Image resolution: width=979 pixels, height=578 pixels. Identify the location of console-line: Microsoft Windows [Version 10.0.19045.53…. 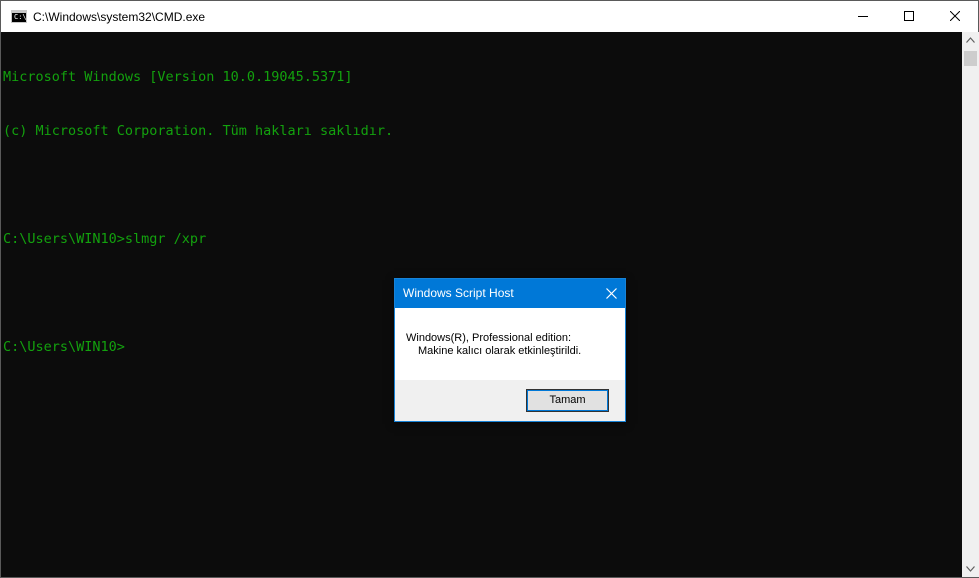
(178, 77).